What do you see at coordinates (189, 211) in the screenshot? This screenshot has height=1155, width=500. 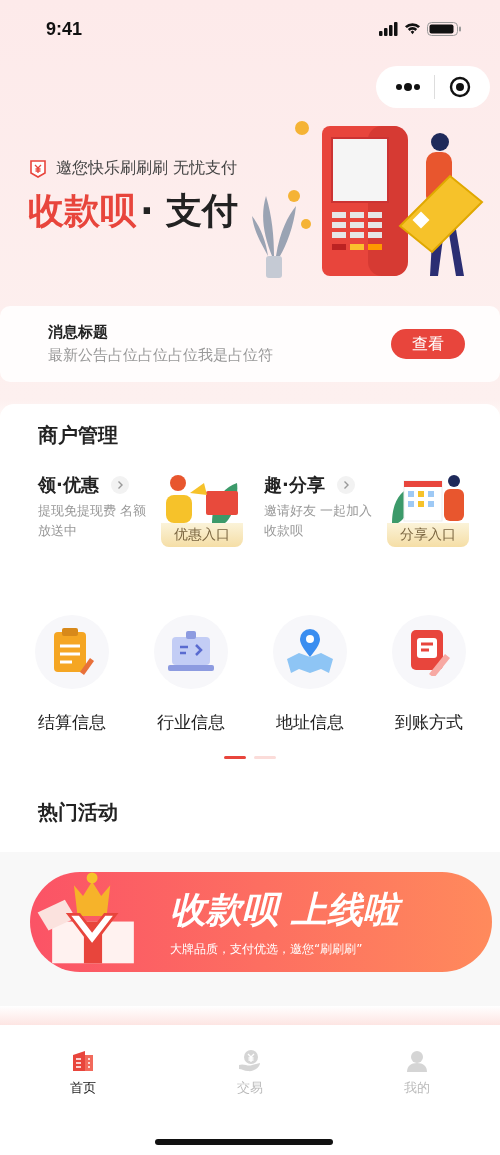 I see `hero-title: · 支付` at bounding box center [189, 211].